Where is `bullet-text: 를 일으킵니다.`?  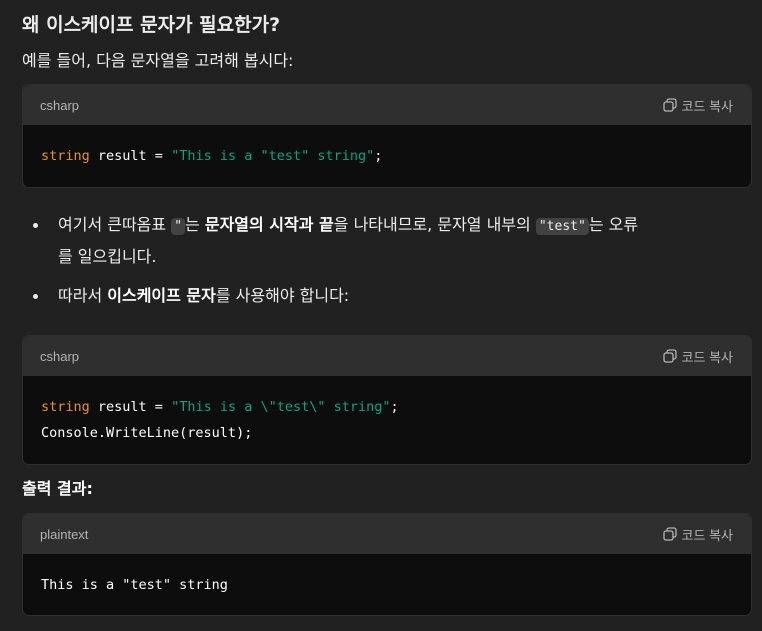
bullet-text: 를 일으킵니다. is located at coordinates (107, 256).